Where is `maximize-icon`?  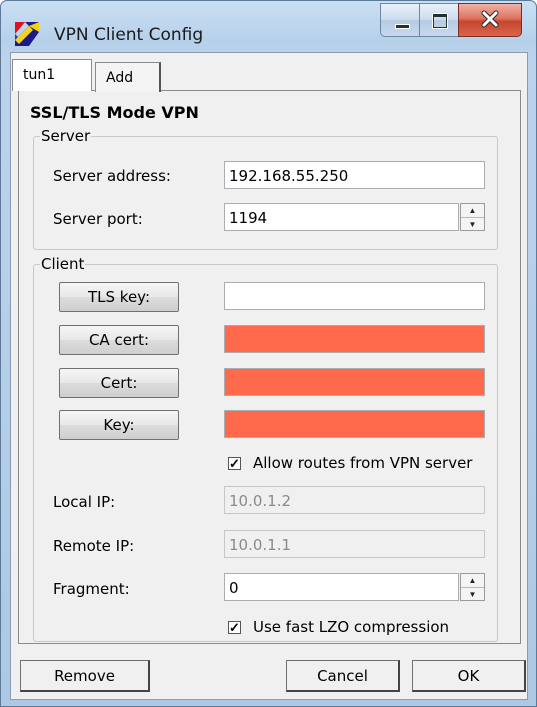 maximize-icon is located at coordinates (440, 21).